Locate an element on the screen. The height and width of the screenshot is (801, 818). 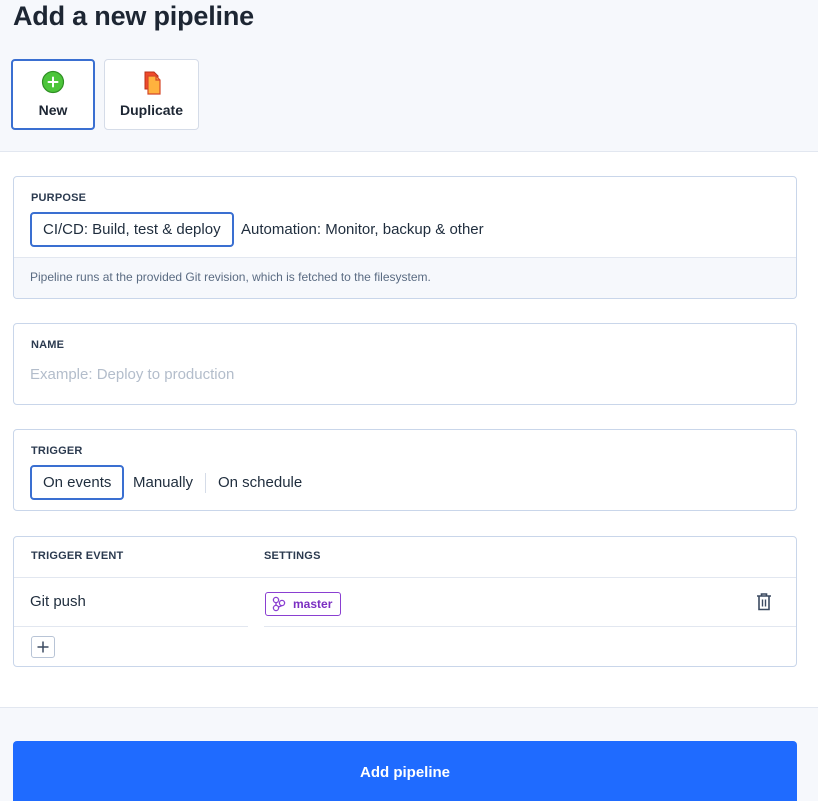
page-title: Add a new pipeline is located at coordinates (133, 16).